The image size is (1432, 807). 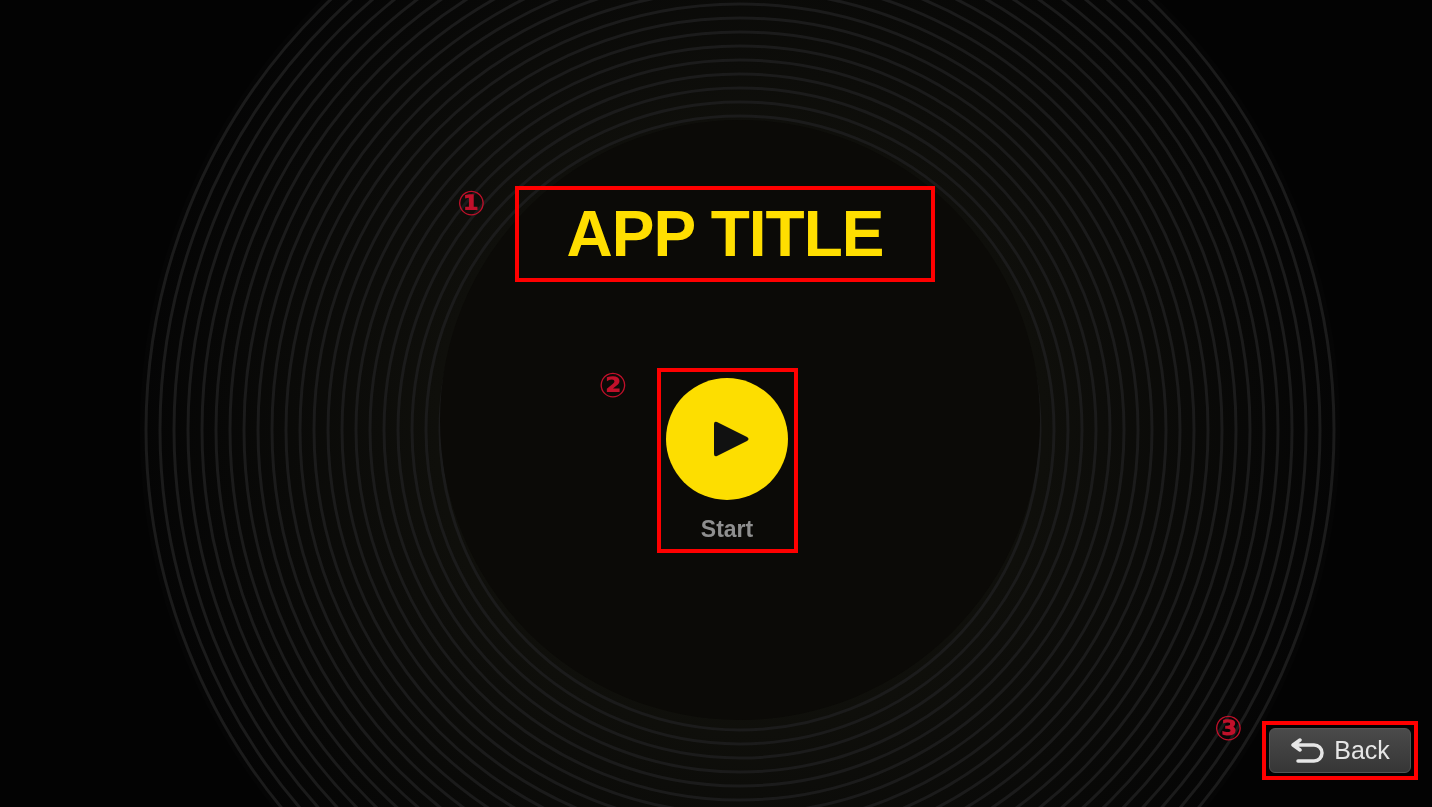 I want to click on annotation-marker: ②, so click(x=613, y=385).